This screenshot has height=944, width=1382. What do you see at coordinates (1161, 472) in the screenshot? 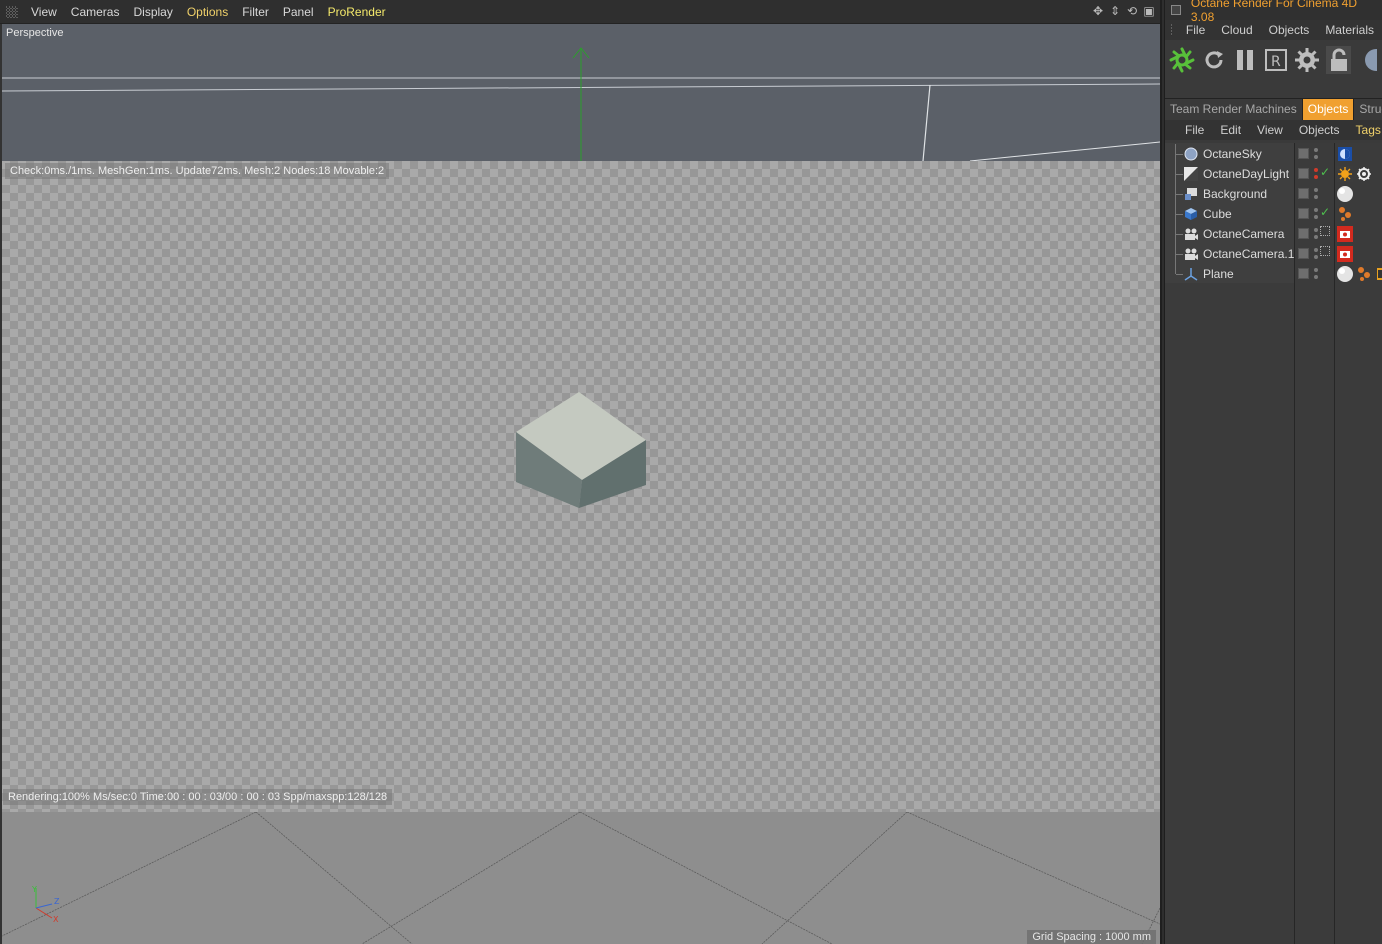
I see `panel-divider` at bounding box center [1161, 472].